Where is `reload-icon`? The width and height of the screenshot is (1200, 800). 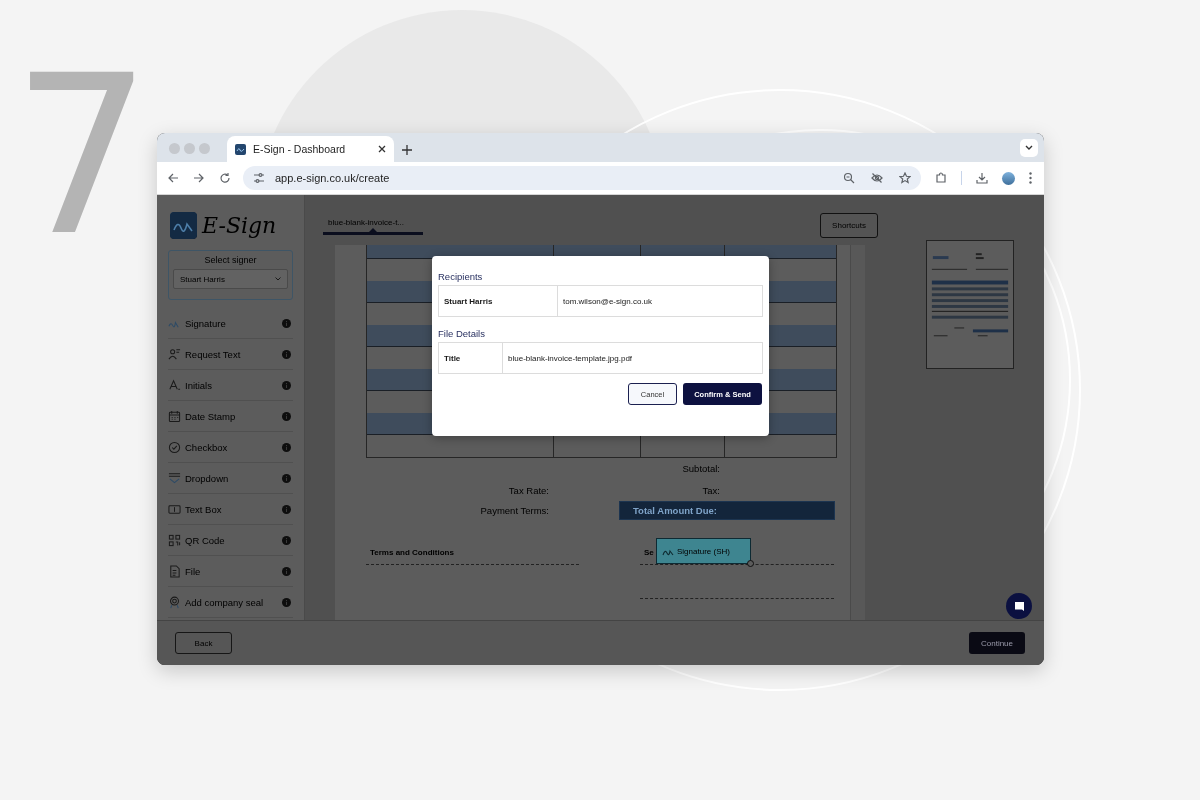 reload-icon is located at coordinates (225, 178).